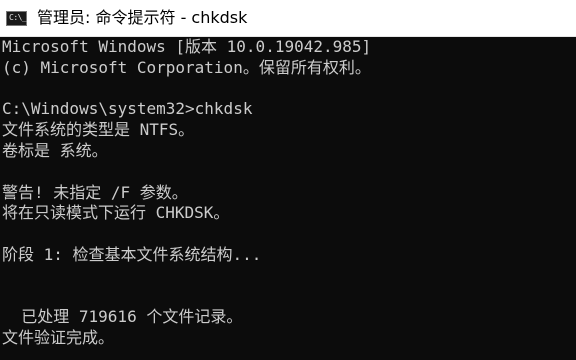 The width and height of the screenshot is (576, 360). What do you see at coordinates (58, 338) in the screenshot?
I see `console-line: 文件验证完成。` at bounding box center [58, 338].